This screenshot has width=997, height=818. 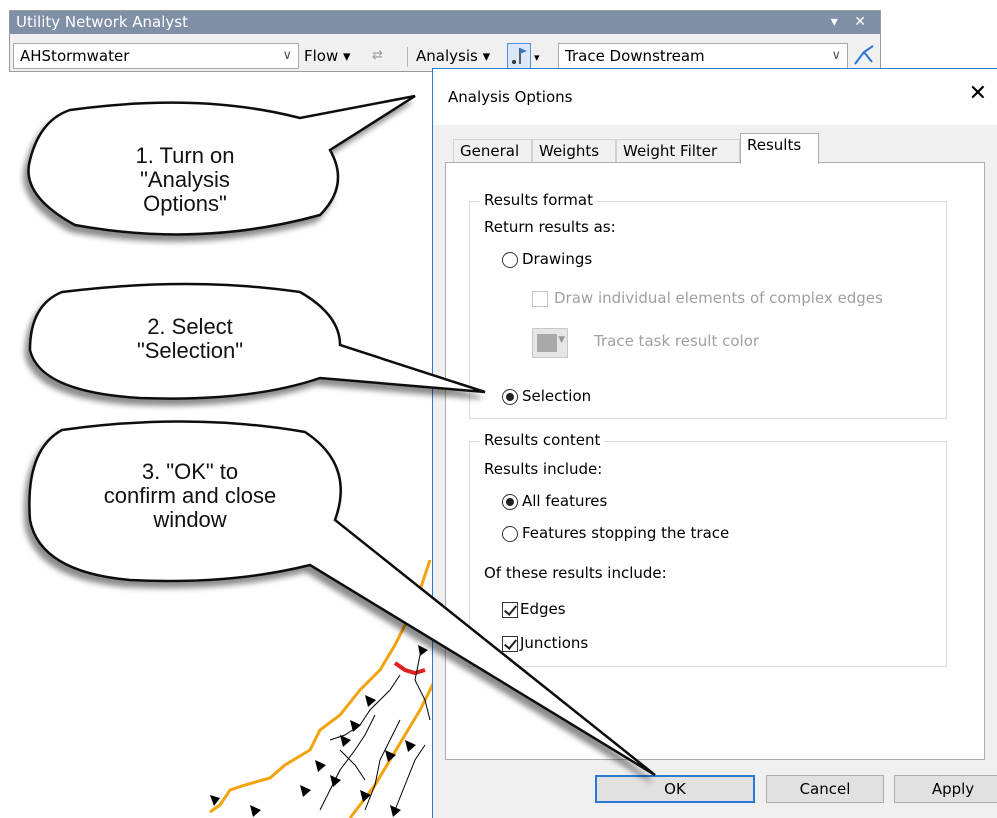 What do you see at coordinates (510, 502) in the screenshot?
I see `all-features-radio` at bounding box center [510, 502].